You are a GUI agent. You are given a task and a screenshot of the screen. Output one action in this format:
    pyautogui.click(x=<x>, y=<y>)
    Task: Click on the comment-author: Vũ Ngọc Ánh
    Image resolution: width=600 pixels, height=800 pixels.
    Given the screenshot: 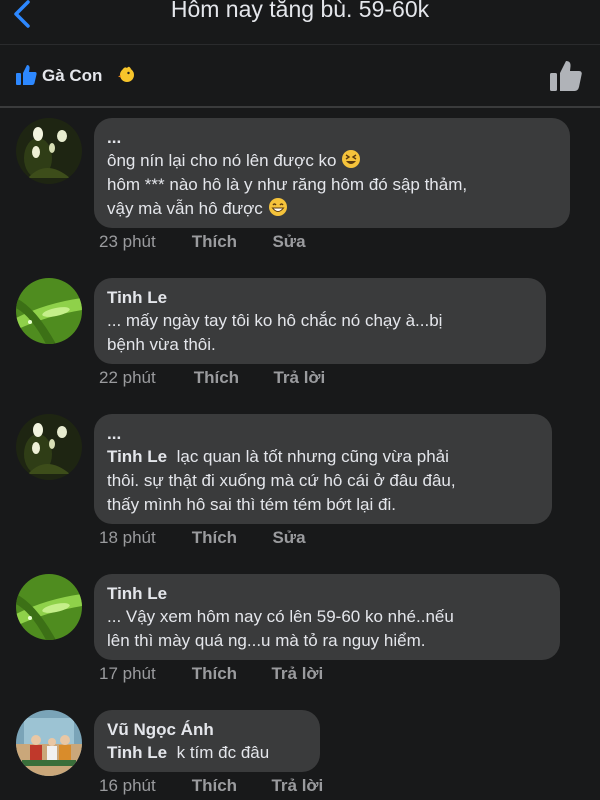 What is the action you would take?
    pyautogui.click(x=206, y=729)
    